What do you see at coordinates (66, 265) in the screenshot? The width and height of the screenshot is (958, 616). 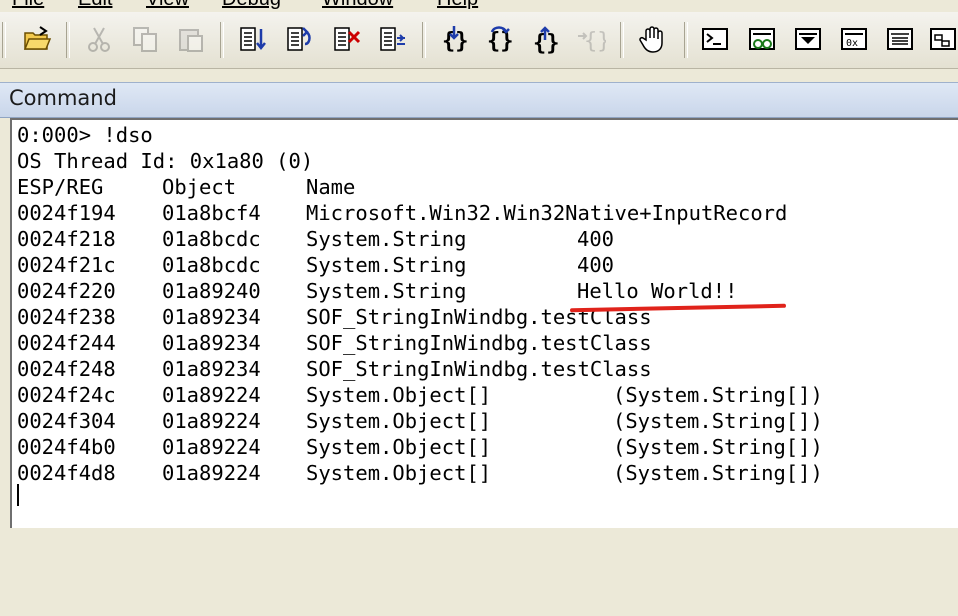 I see `esp-reg-cell: 0024f21c` at bounding box center [66, 265].